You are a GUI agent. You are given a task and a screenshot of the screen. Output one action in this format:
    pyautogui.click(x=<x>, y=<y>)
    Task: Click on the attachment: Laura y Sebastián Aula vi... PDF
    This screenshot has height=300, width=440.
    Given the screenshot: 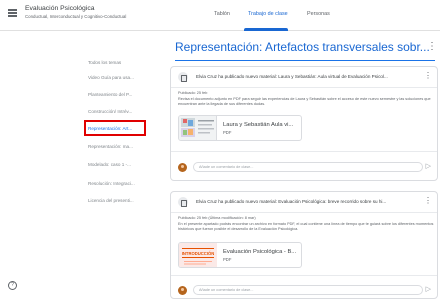 What is the action you would take?
    pyautogui.click(x=240, y=128)
    